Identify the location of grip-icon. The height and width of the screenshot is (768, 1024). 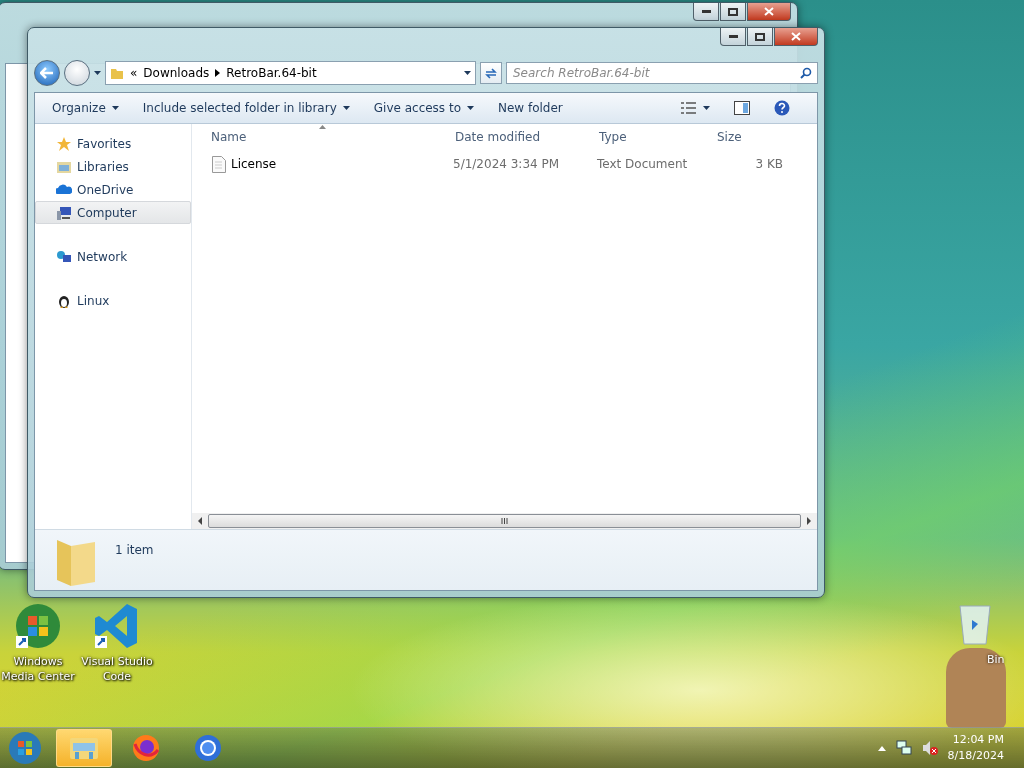
(504, 521).